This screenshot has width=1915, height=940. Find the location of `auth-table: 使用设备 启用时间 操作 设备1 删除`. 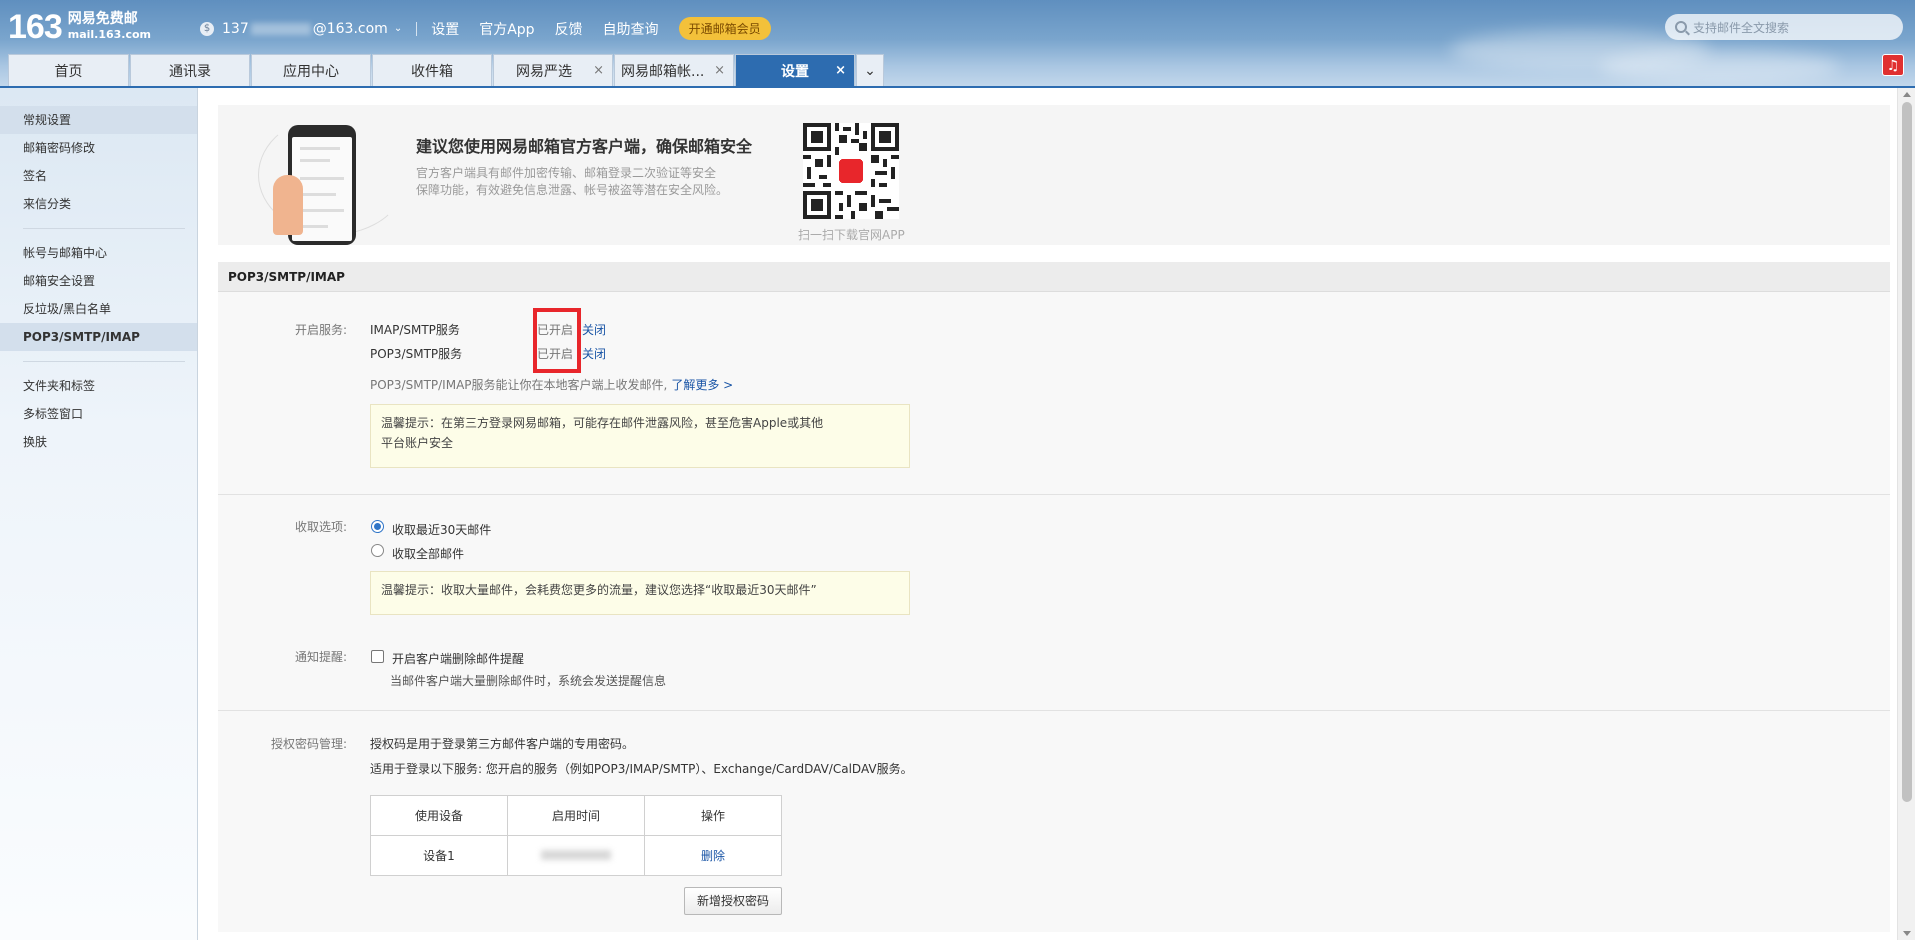

auth-table: 使用设备 启用时间 操作 设备1 删除 is located at coordinates (576, 835).